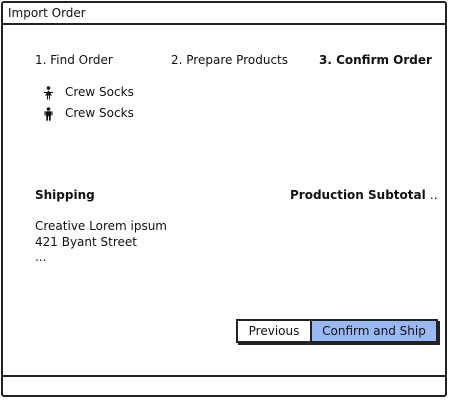 This screenshot has width=450, height=400. I want to click on wizard-button-group: Previous Confirm and Ship, so click(337, 331).